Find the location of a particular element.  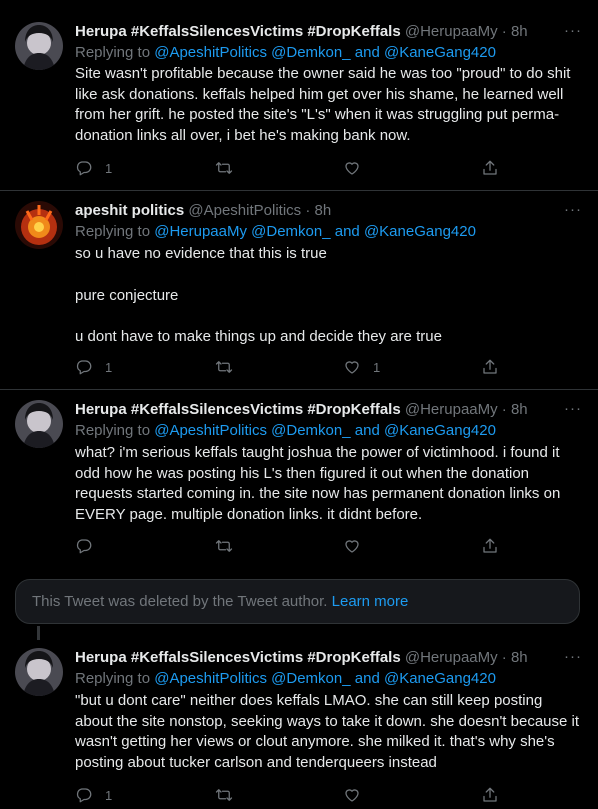

learn-more-link: Learn more is located at coordinates (370, 601).